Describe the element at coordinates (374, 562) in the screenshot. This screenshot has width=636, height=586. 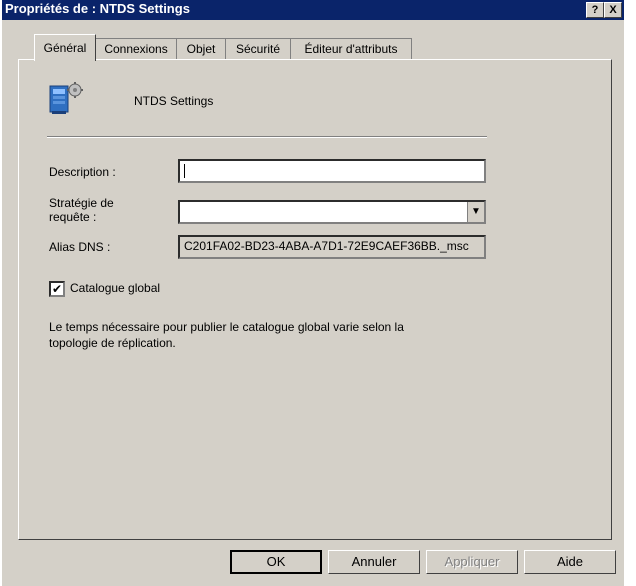
I see `cancel-button: Annuler` at that location.